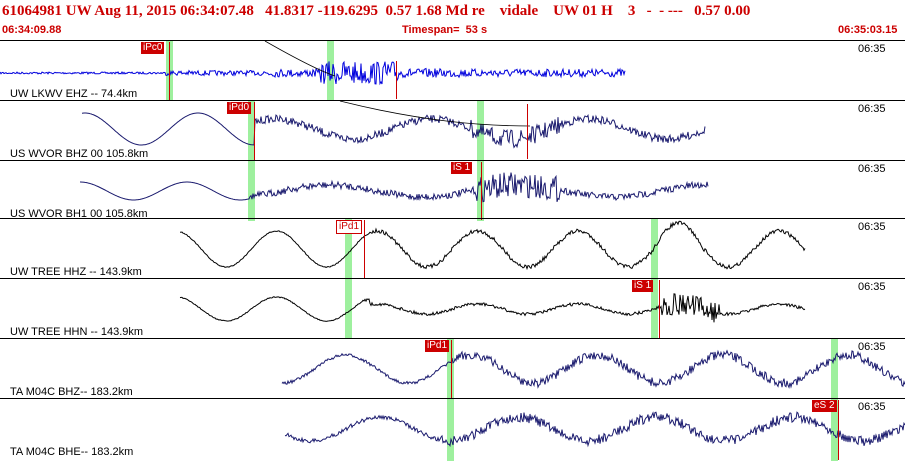 The image size is (905, 461). What do you see at coordinates (452, 190) in the screenshot?
I see `trace-panel-3: iS 1 US WVOR BH1 00 105.8km 06:35` at bounding box center [452, 190].